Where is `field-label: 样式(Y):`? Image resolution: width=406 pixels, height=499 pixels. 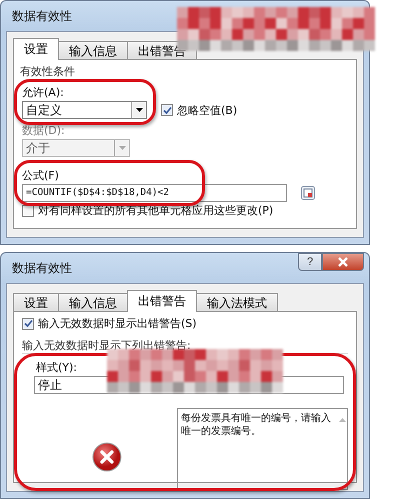
field-label: 样式(Y): is located at coordinates (57, 367).